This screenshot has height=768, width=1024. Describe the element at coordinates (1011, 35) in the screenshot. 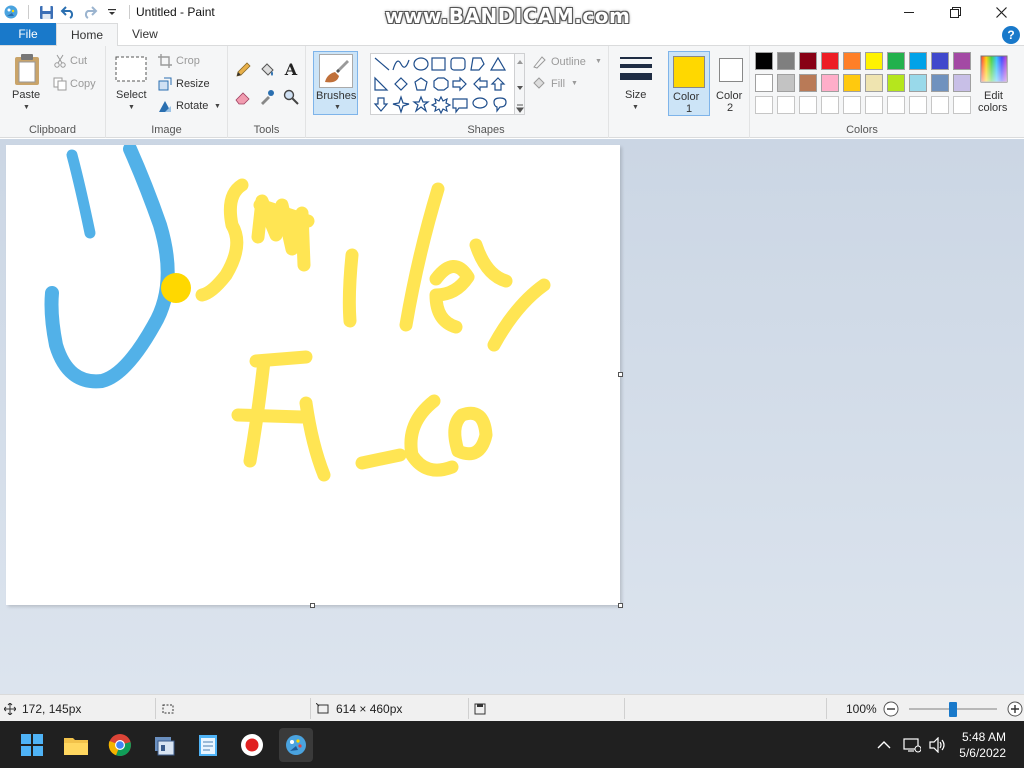

I see `help-icon: ?` at that location.